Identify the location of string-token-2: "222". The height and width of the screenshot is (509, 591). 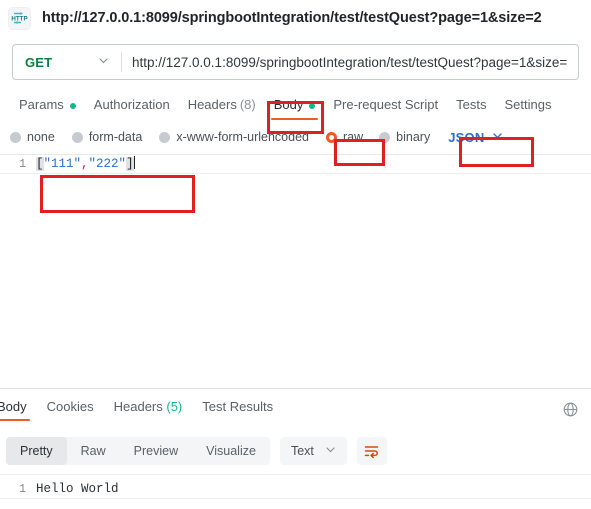
(107, 164).